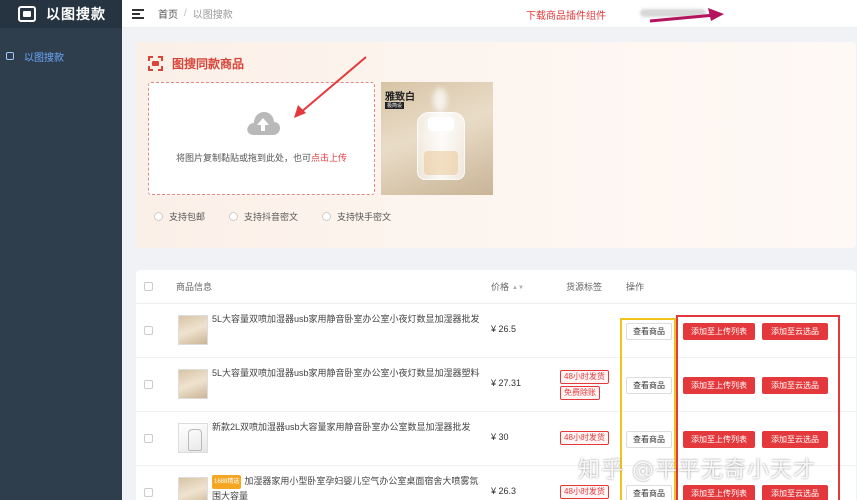  Describe the element at coordinates (148, 286) in the screenshot. I see `select-all-checkbox` at that location.